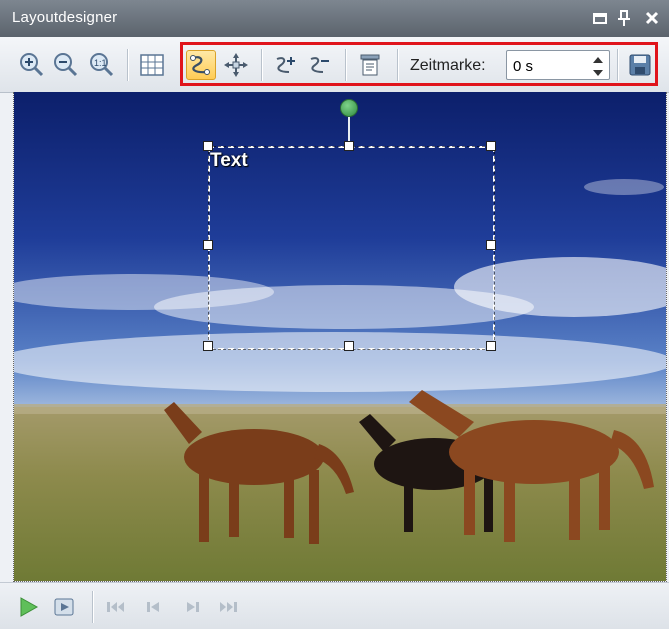 The image size is (669, 629). Describe the element at coordinates (192, 607) in the screenshot. I see `step-forward-icon` at that location.